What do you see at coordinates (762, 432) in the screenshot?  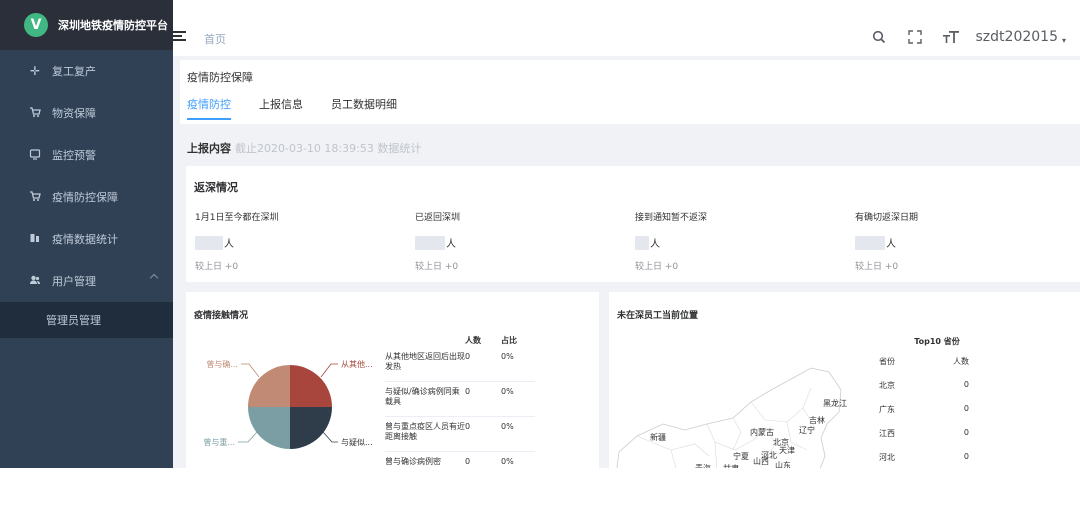 I see `map-label-neimenggu: 内蒙古` at bounding box center [762, 432].